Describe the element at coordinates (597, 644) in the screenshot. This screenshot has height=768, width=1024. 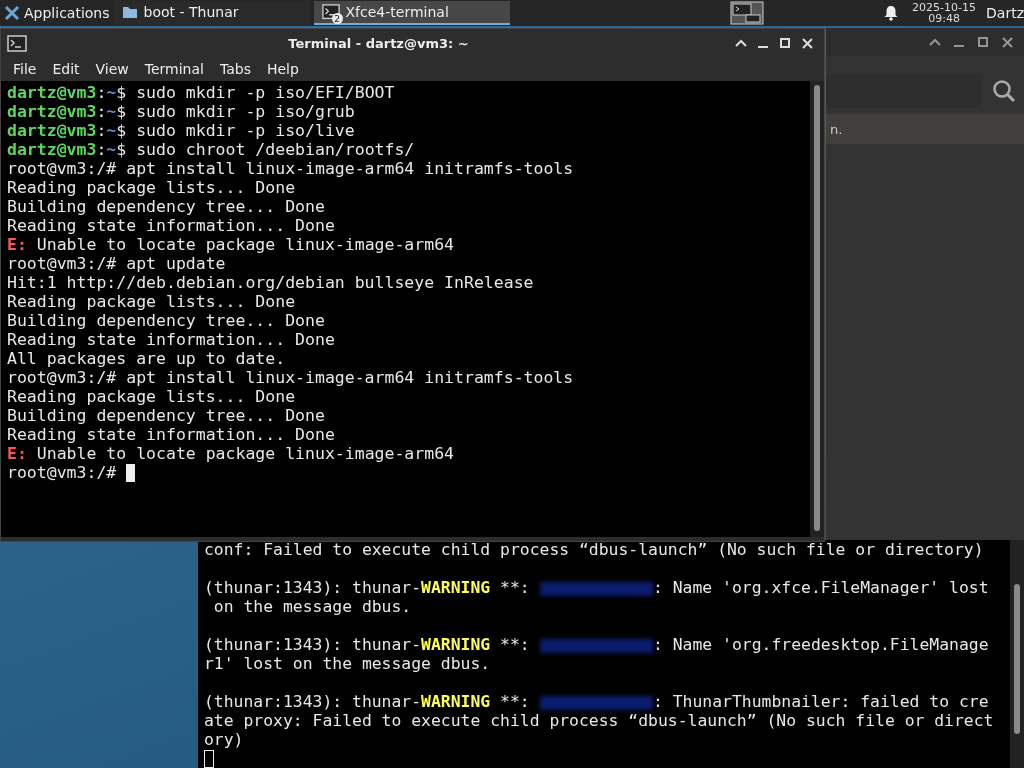
I see `terminal-line: (thunar:1343): thunar-WARNING **: : Name 'org.freedesktop.FileManage` at that location.